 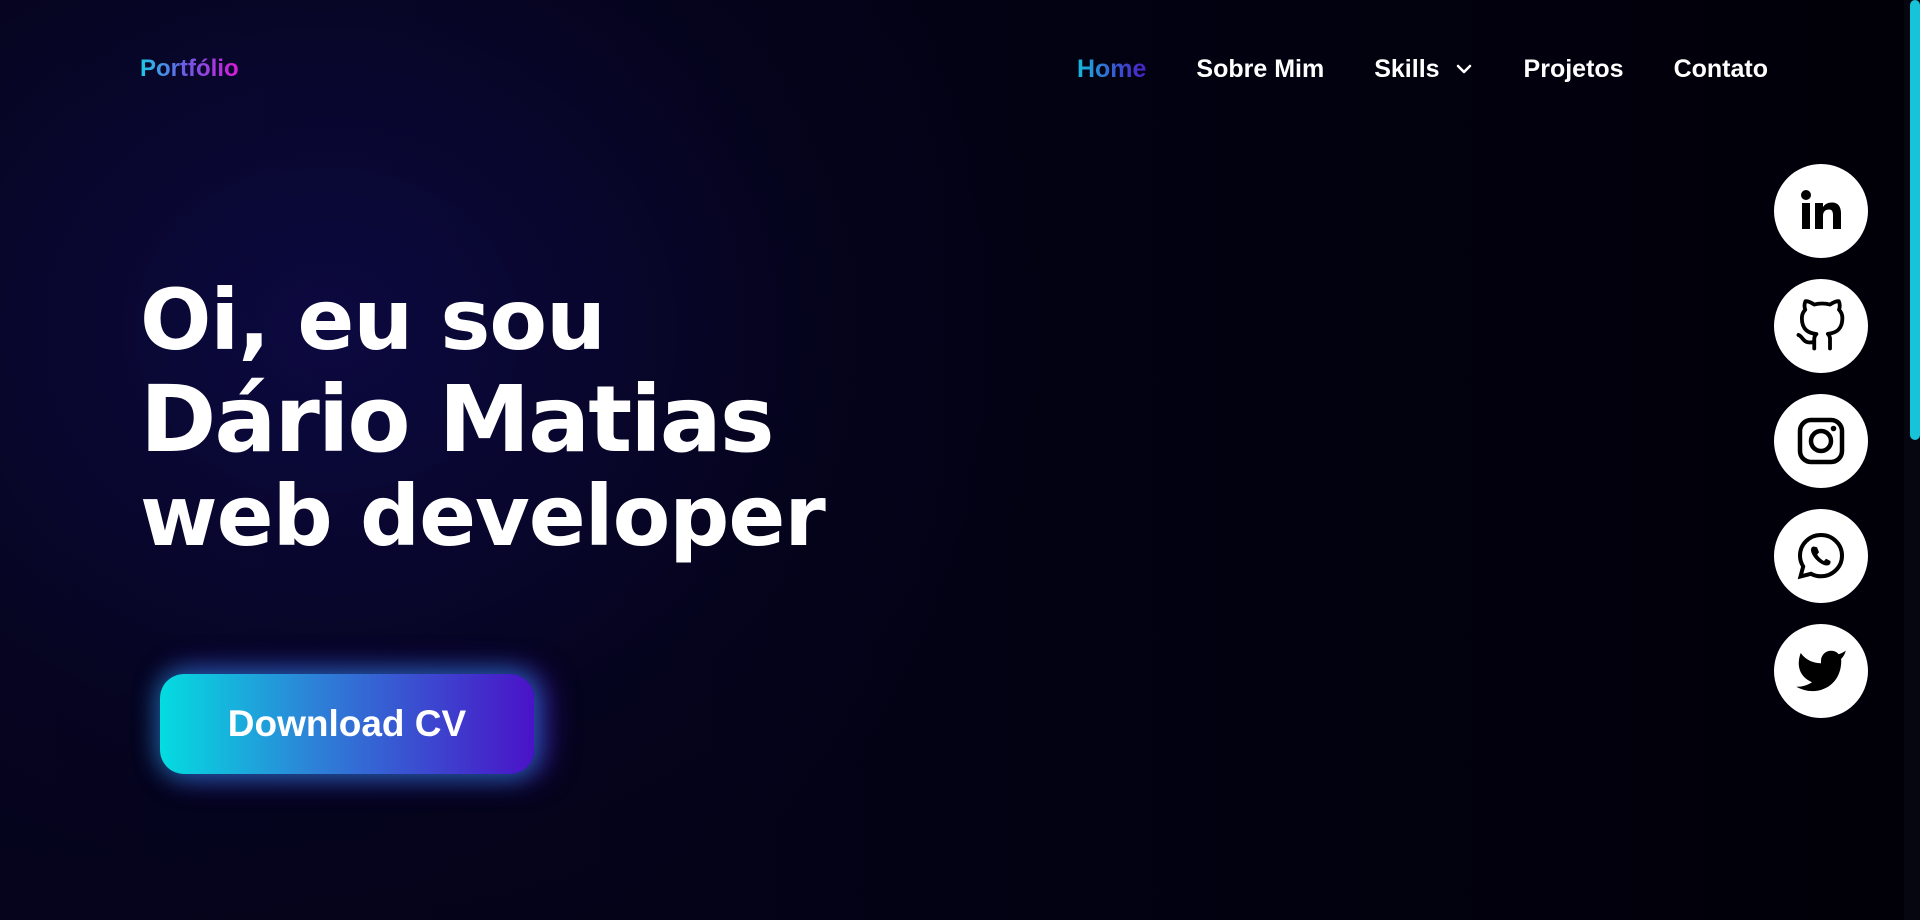 What do you see at coordinates (1912, 460) in the screenshot?
I see `page-scrollbar` at bounding box center [1912, 460].